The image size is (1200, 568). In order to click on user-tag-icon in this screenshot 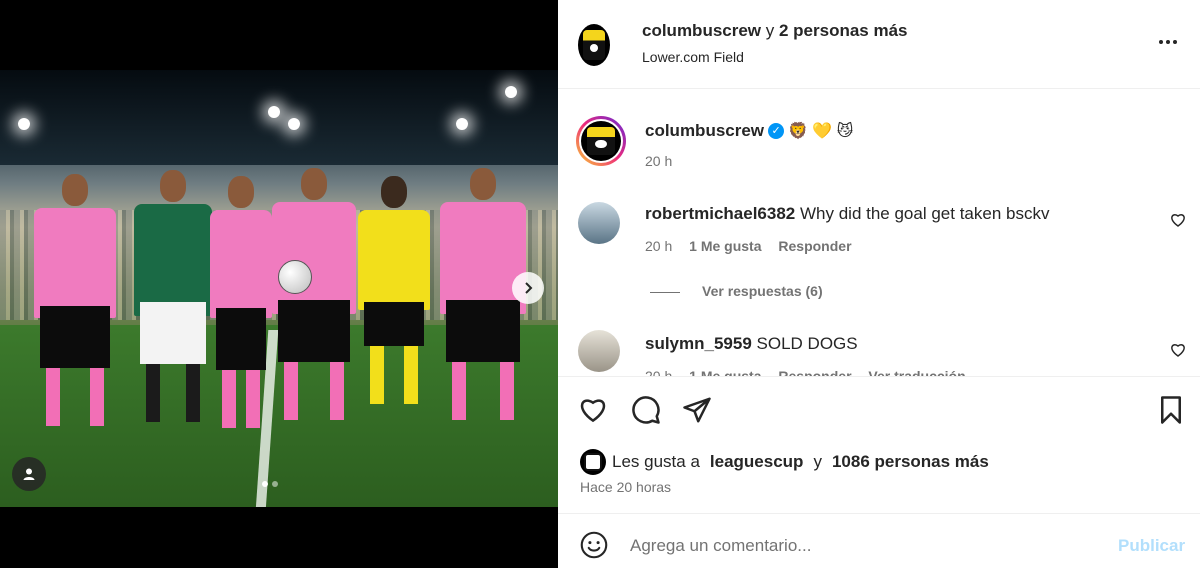, I will do `click(29, 474)`.